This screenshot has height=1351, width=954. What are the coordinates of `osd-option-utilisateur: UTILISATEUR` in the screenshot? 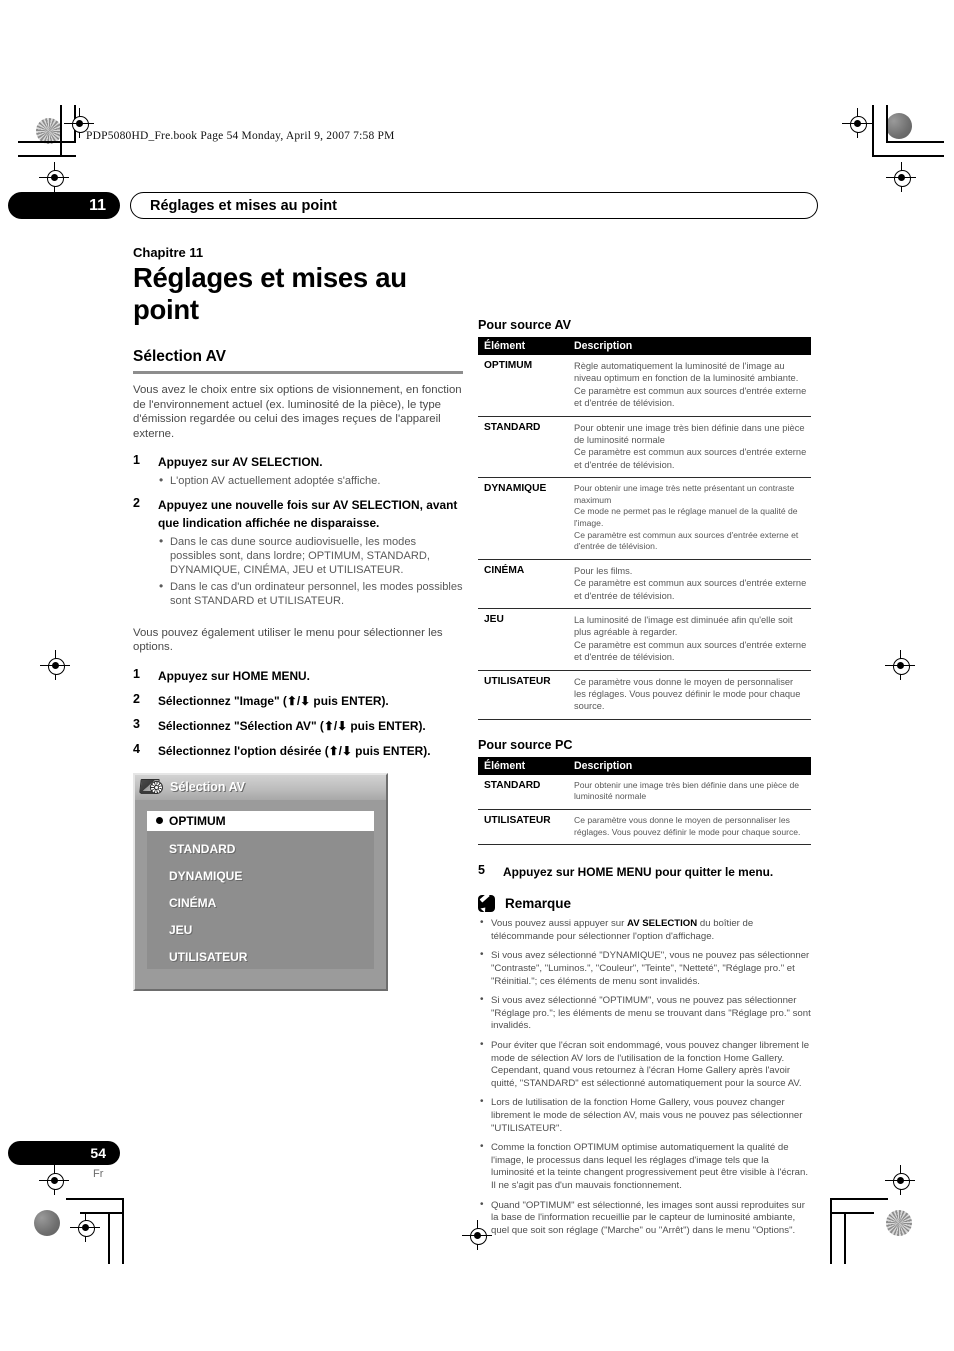 It's located at (260, 957).